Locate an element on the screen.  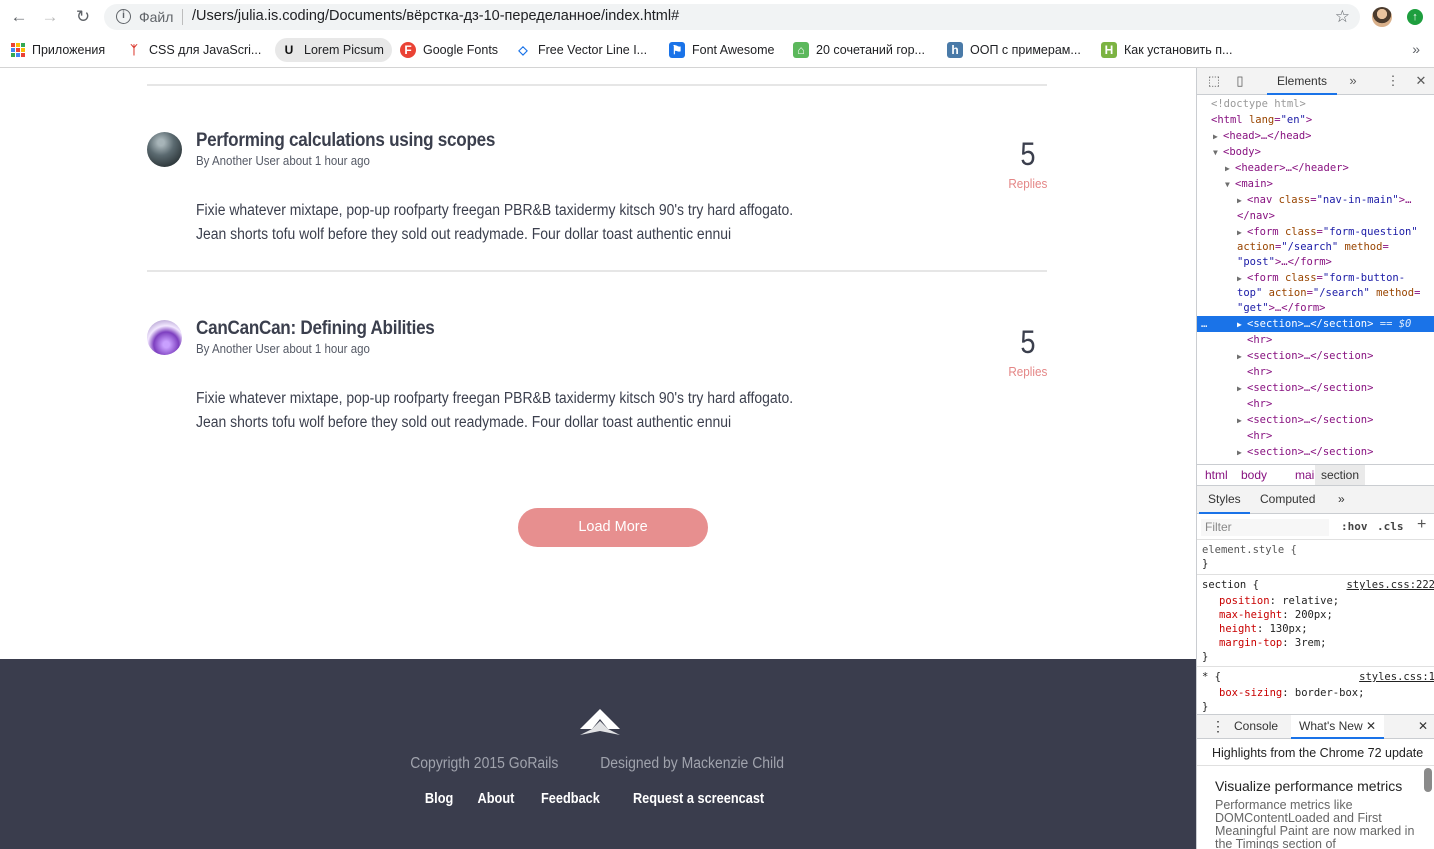
close-tab-icon: ✕ is located at coordinates (1371, 726).